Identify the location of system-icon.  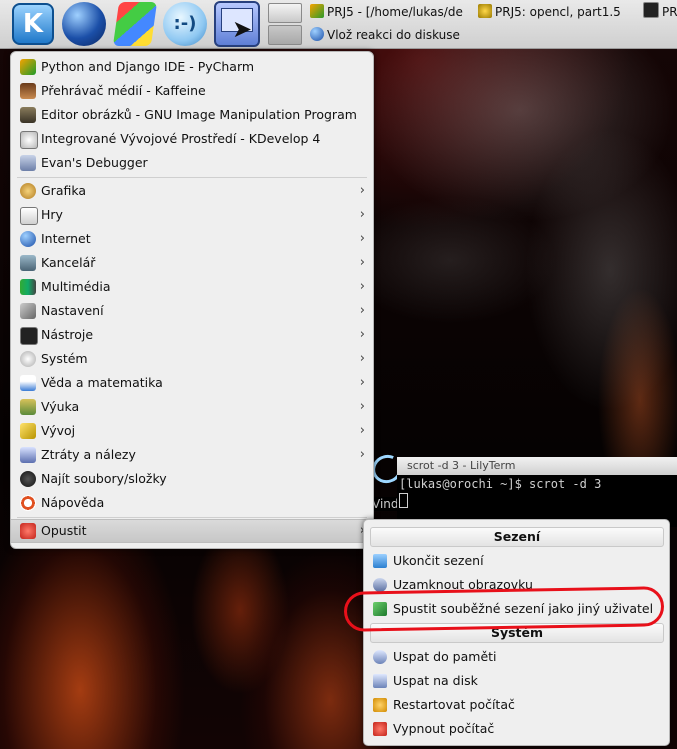
(28, 359).